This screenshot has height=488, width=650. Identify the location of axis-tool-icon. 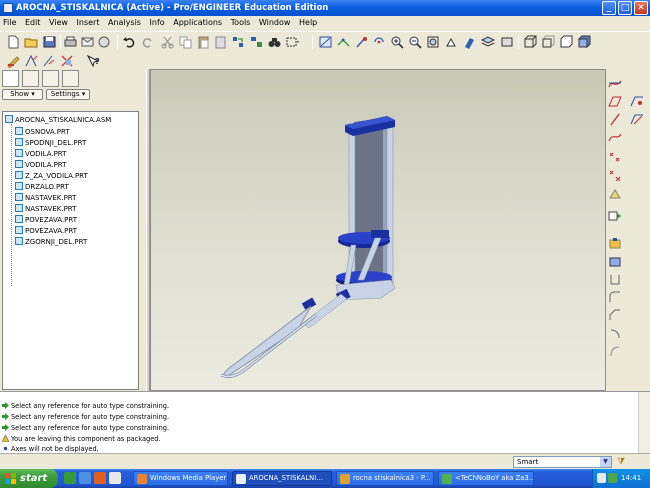
(637, 119).